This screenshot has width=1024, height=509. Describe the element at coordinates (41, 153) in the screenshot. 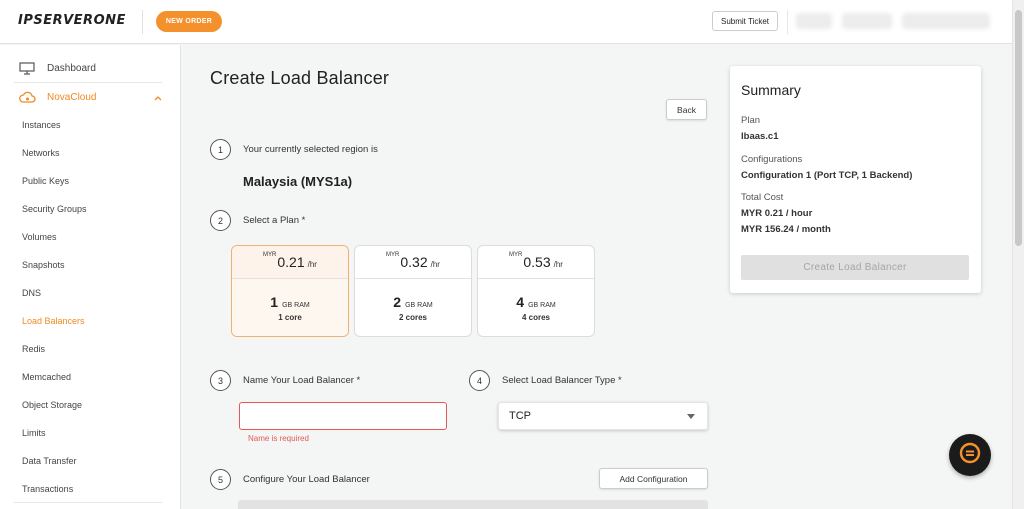

I see `sidebar-item-networks: Networks` at that location.